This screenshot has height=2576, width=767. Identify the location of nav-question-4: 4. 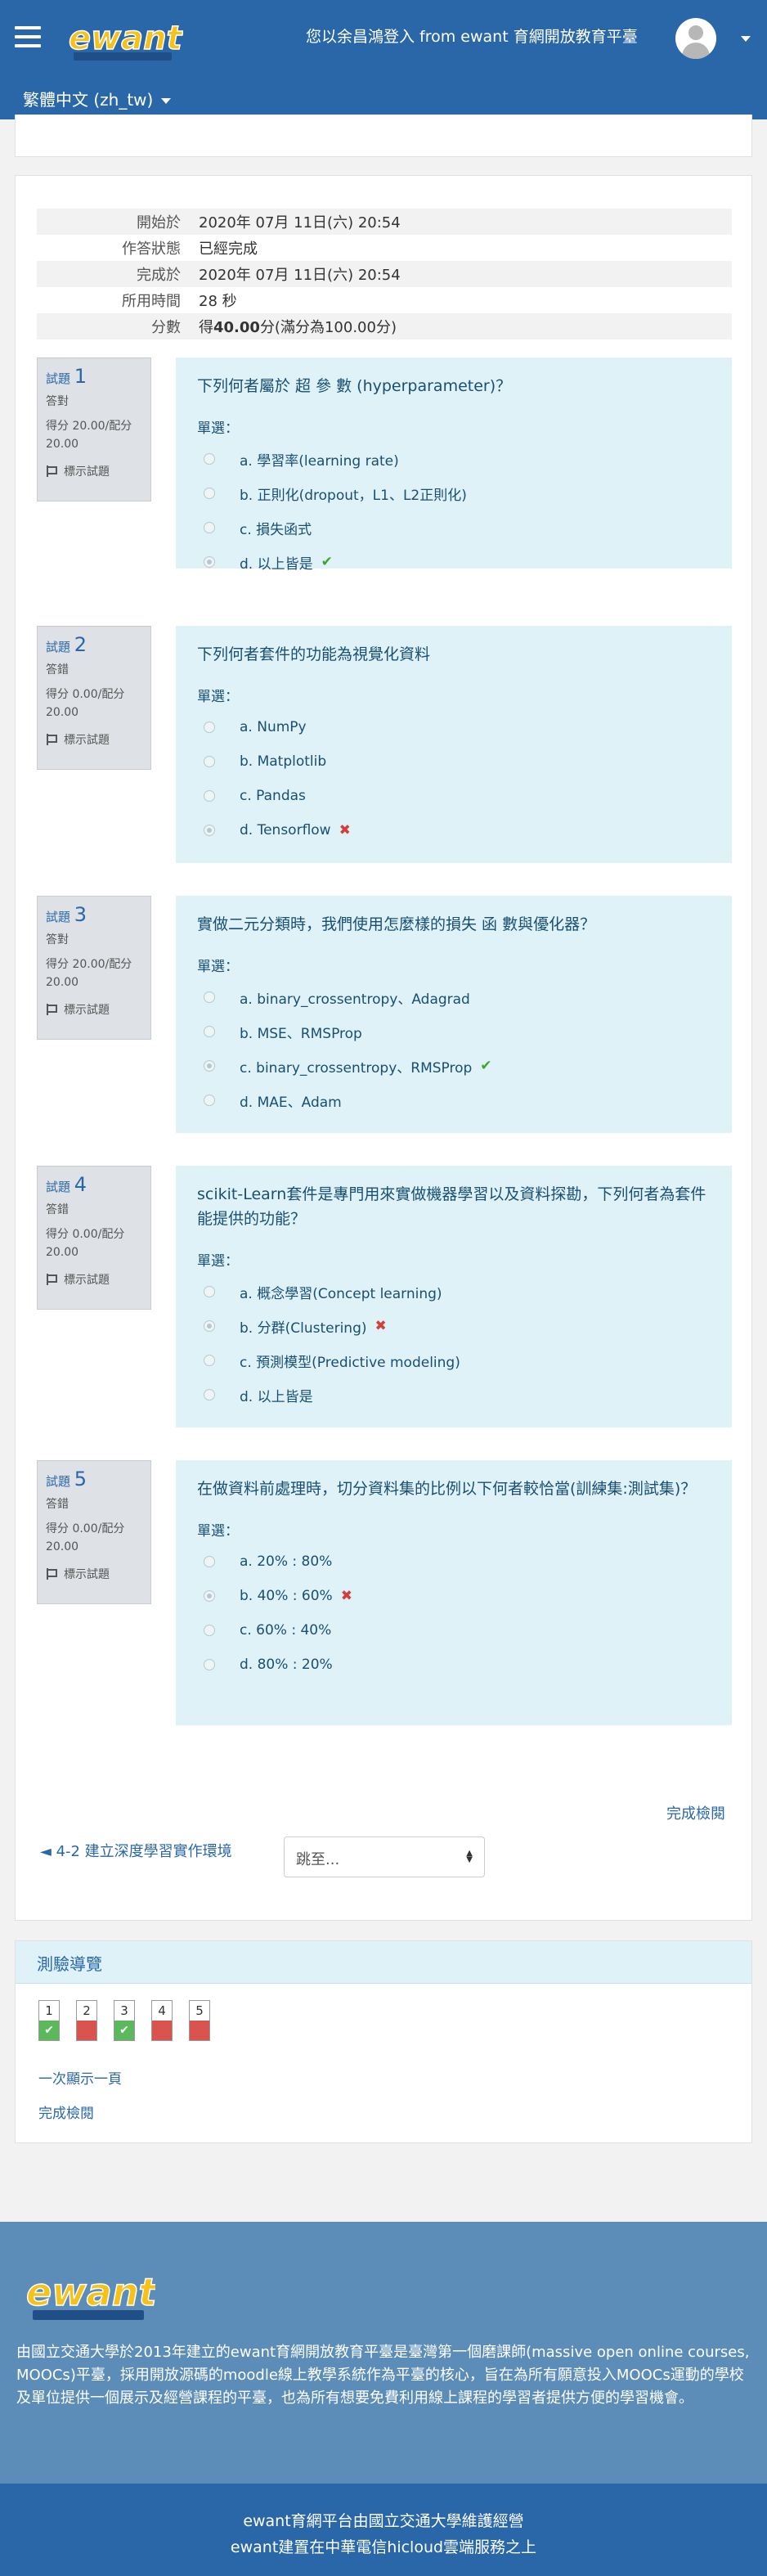
(162, 2021).